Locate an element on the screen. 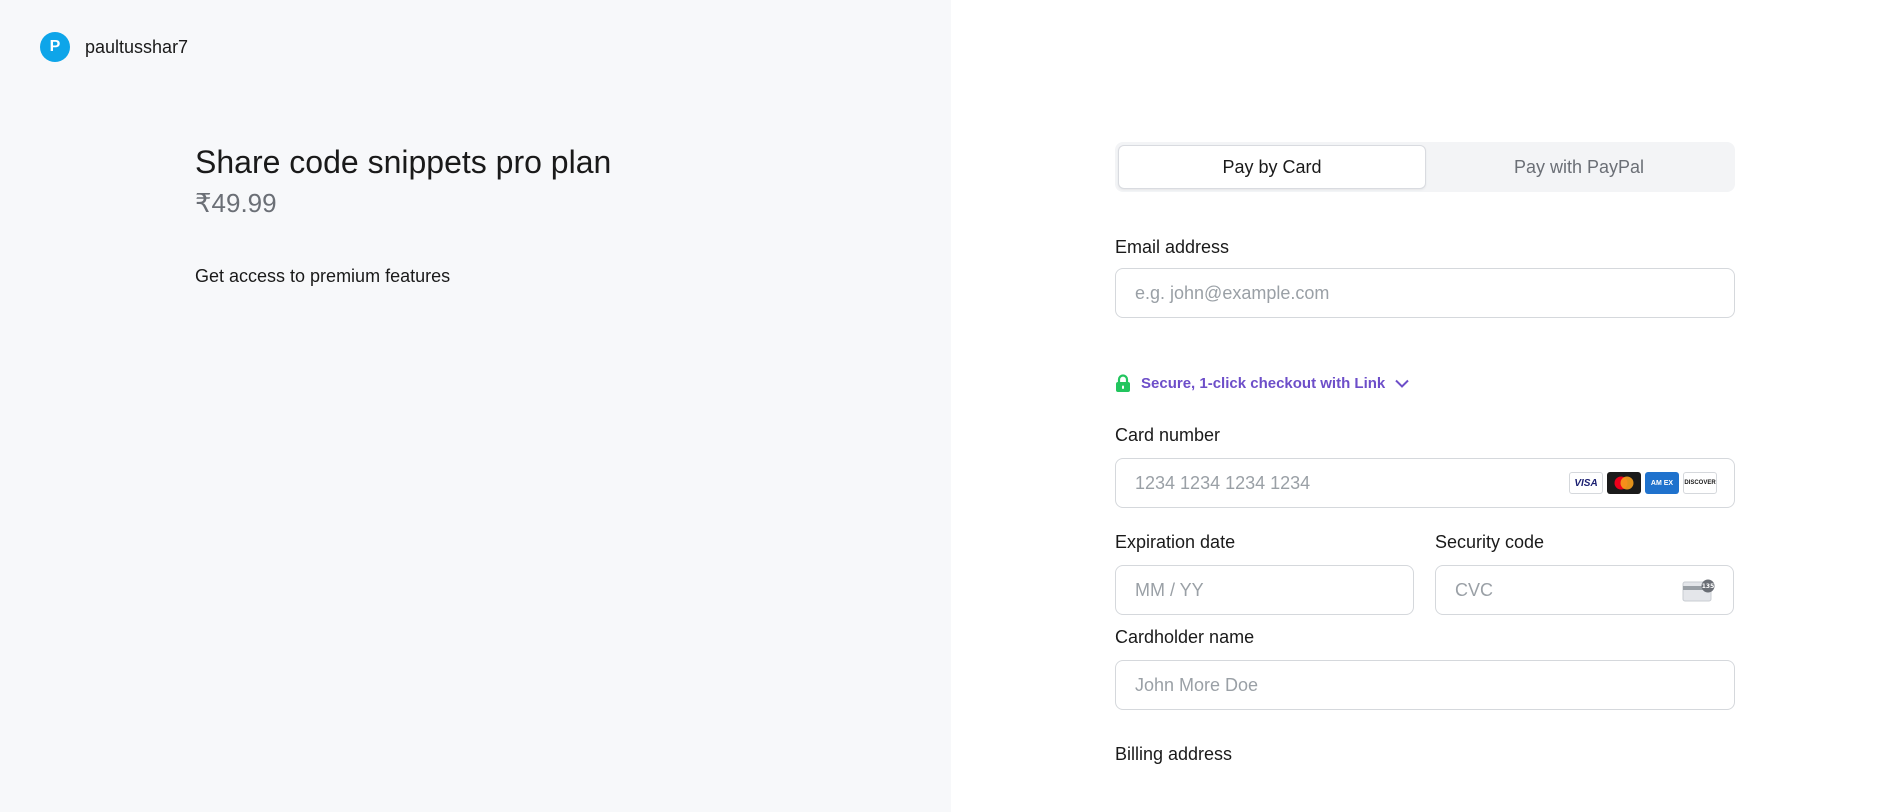  payment-method-tabs: Pay by Card Pay with PayPal is located at coordinates (1425, 167).